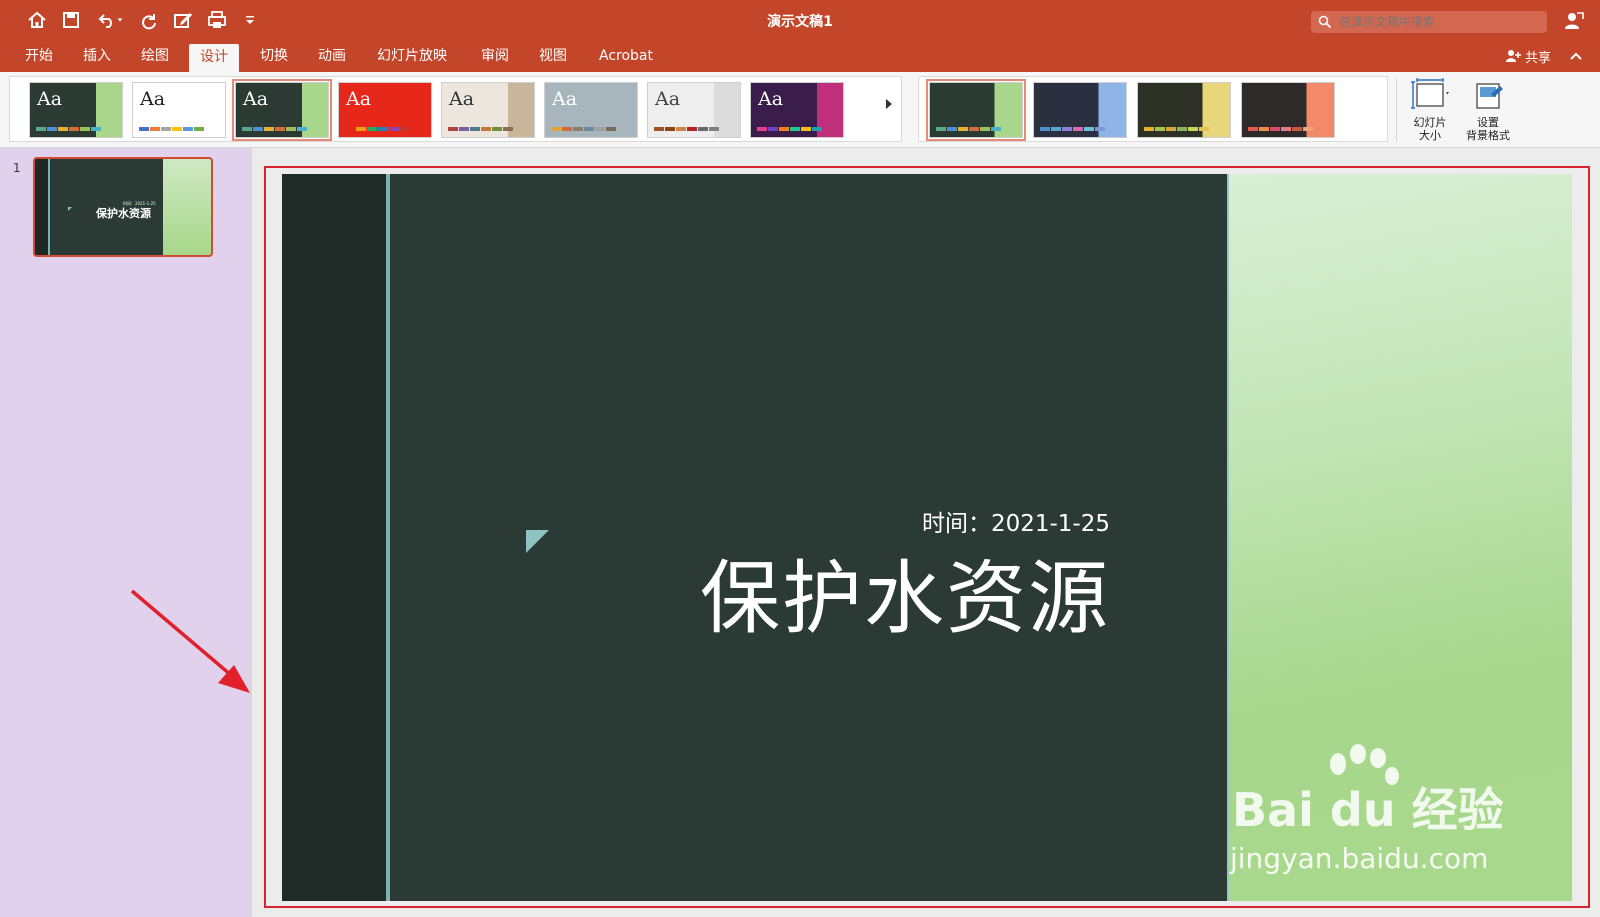  What do you see at coordinates (70, 209) in the screenshot?
I see `thumbnail-triangle` at bounding box center [70, 209].